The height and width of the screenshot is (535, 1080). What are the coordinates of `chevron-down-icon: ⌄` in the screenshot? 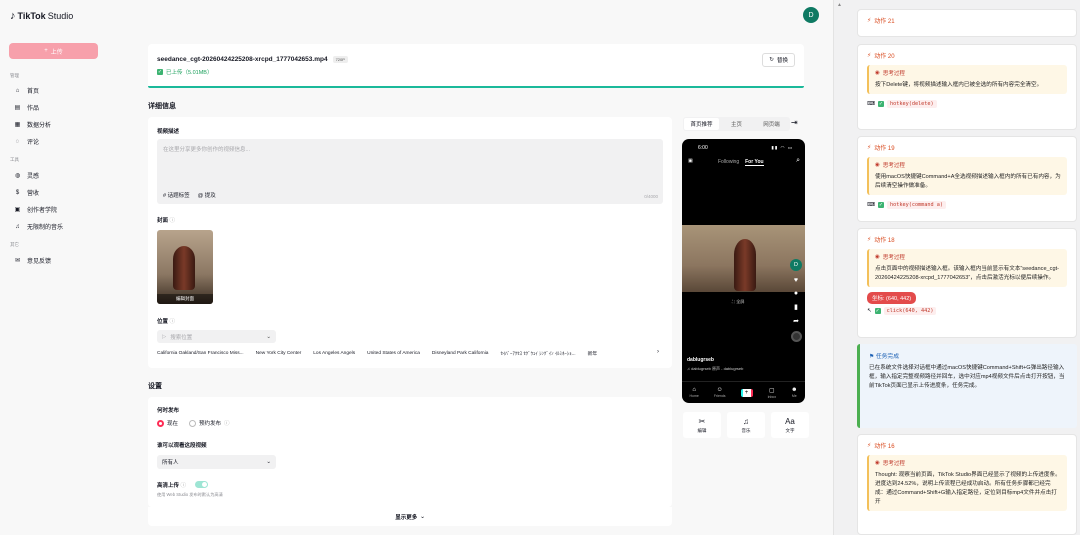 It's located at (268, 336).